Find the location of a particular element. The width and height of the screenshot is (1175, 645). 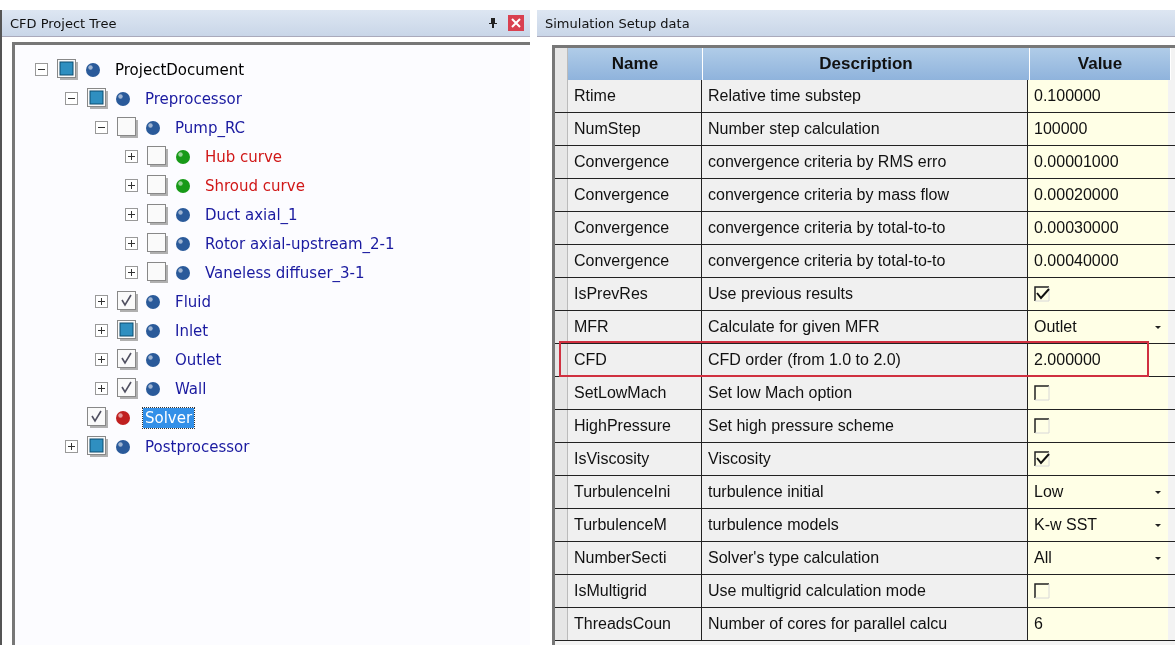

dropdown: All is located at coordinates (1098, 558).